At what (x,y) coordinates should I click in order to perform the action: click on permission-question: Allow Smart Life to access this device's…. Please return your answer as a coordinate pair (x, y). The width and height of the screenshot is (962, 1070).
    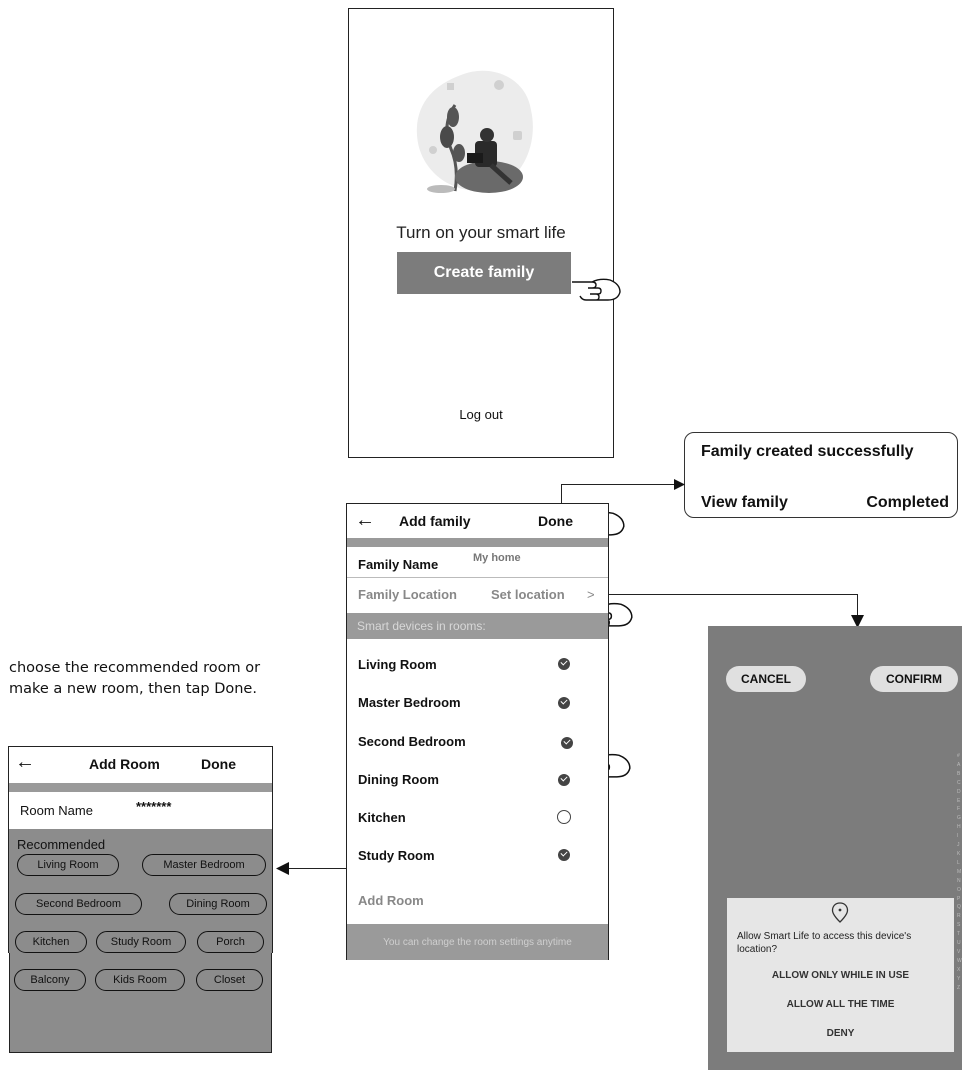
    Looking at the image, I should click on (824, 943).